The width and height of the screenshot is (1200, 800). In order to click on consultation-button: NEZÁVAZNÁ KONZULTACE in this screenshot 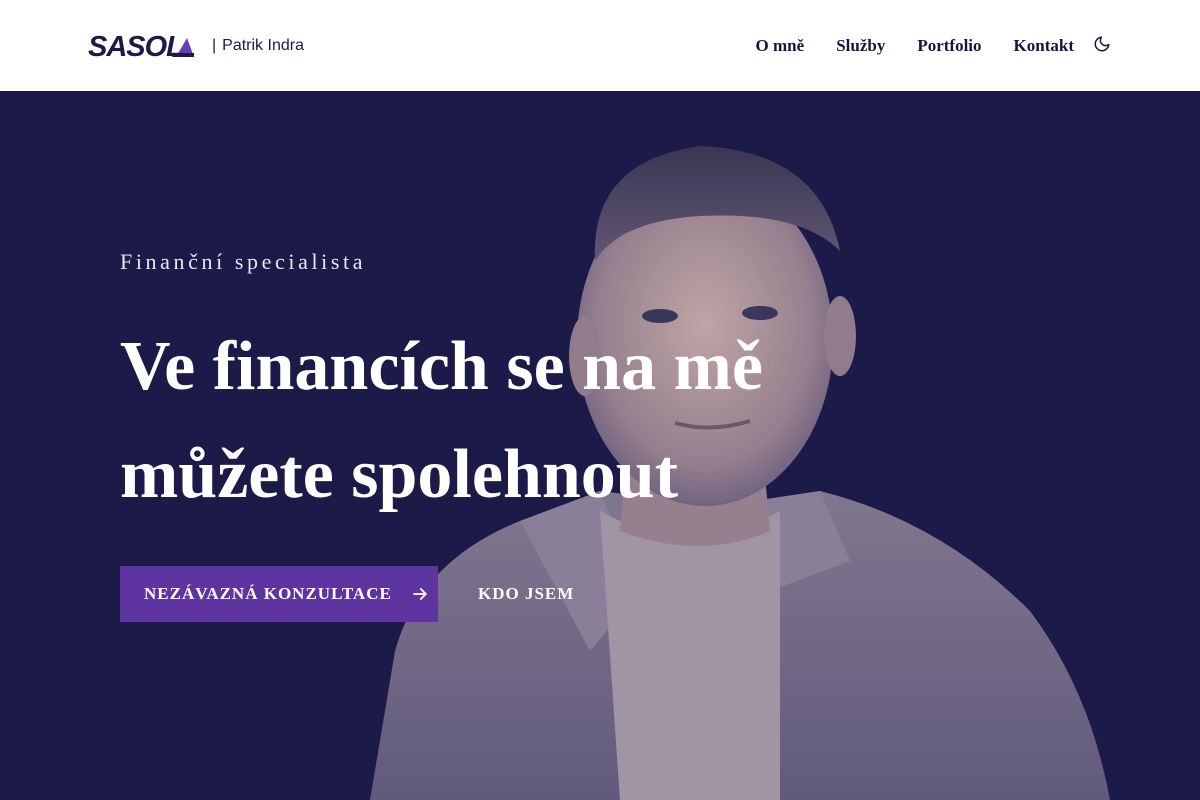, I will do `click(279, 594)`.